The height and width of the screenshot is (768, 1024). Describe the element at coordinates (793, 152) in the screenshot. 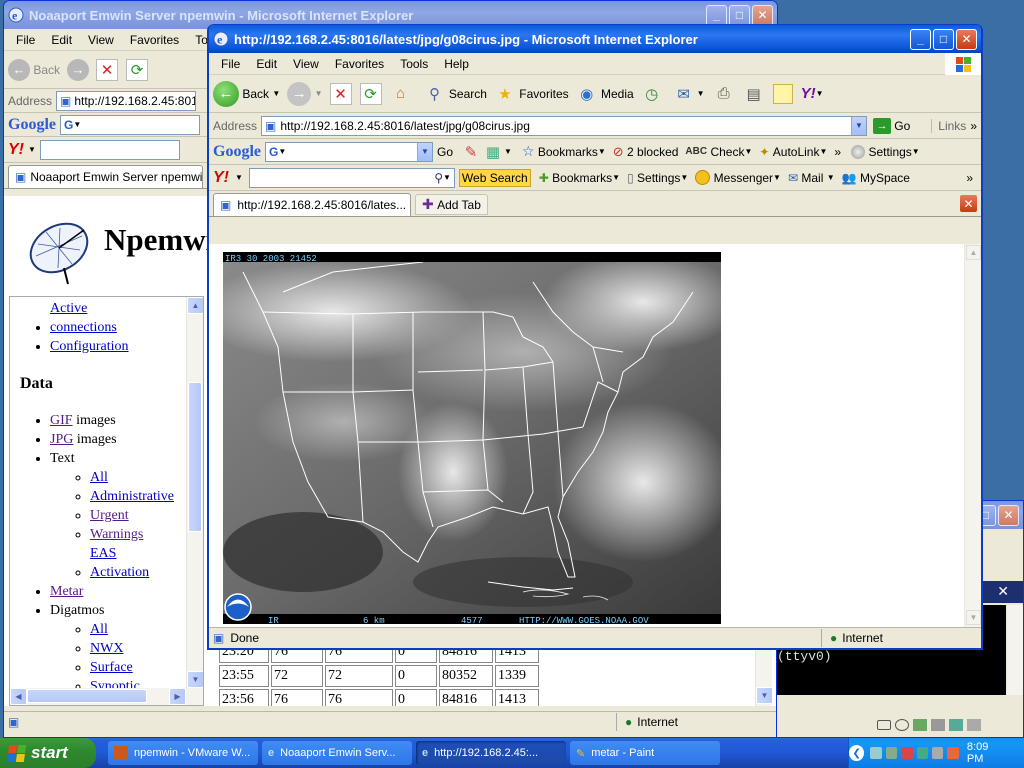

I see `autolink-button: ✦ AutoLink ▼` at that location.